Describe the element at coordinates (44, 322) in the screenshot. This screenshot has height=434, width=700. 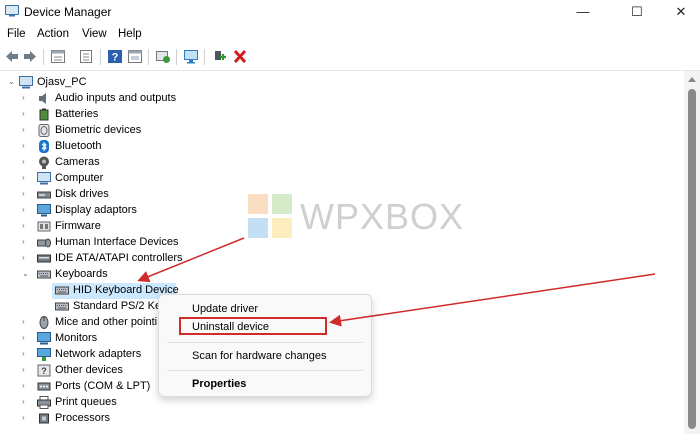
I see `mouse-icon` at that location.